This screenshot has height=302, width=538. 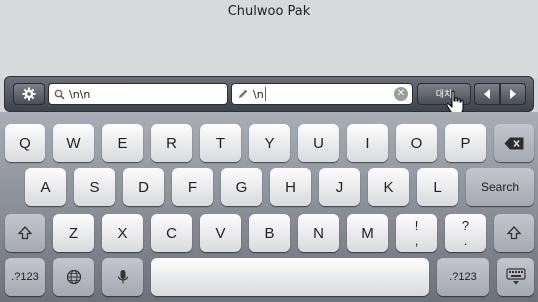 What do you see at coordinates (25, 277) in the screenshot?
I see `numbers-key-left: .?123` at bounding box center [25, 277].